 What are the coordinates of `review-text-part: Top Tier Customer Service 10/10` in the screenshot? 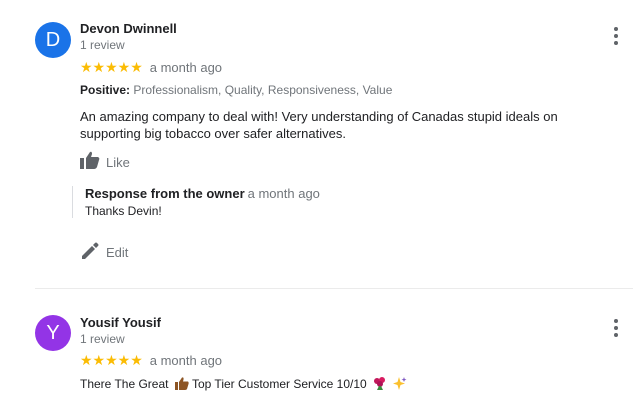 It's located at (279, 384).